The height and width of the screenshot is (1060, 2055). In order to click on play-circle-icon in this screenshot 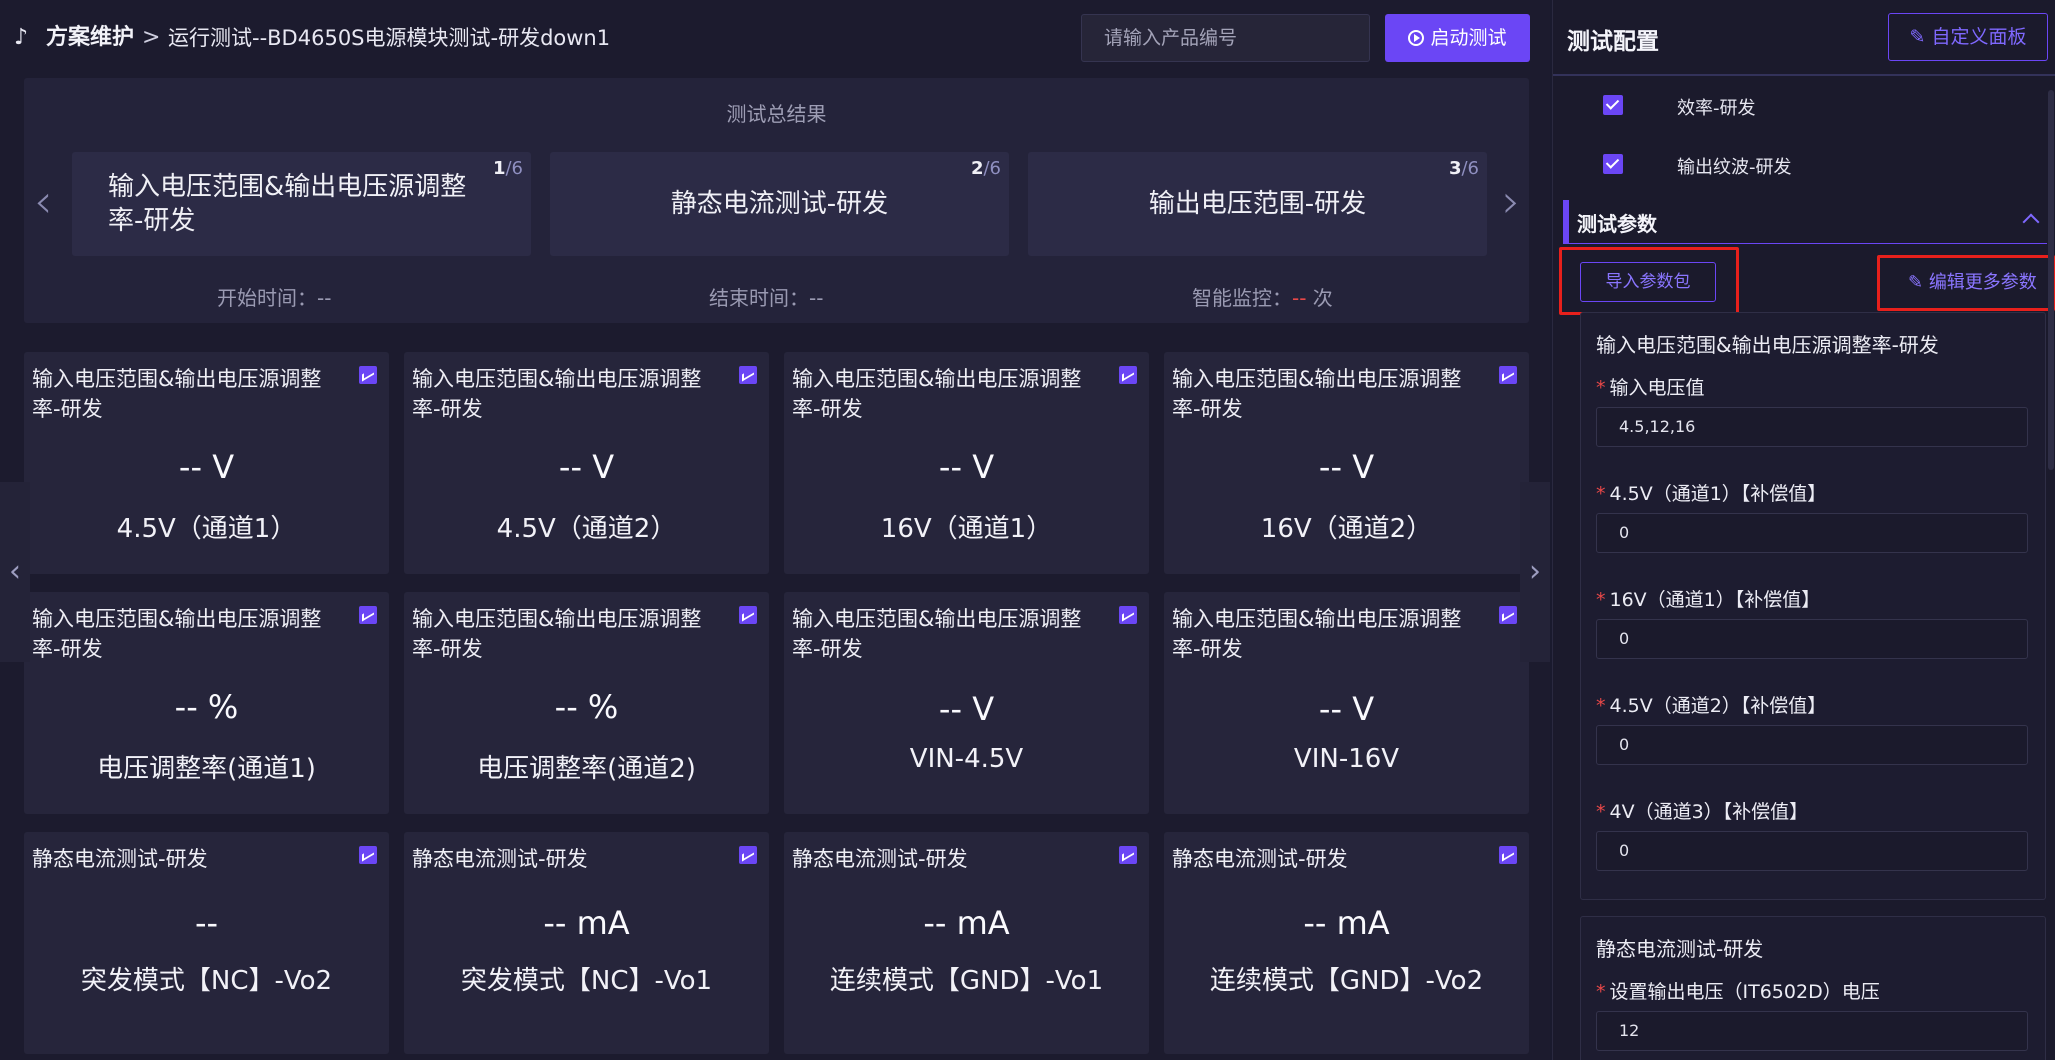, I will do `click(1416, 38)`.